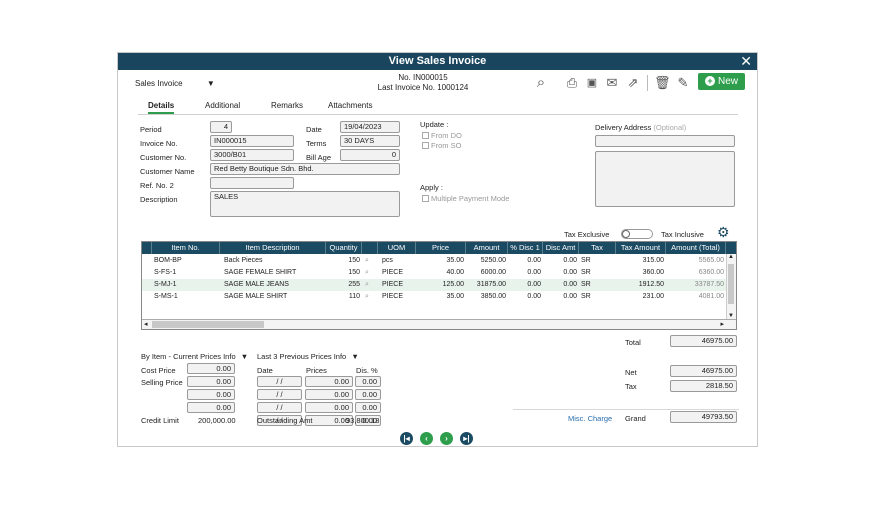 The height and width of the screenshot is (525, 876). What do you see at coordinates (723, 232) in the screenshot?
I see `settings-gear-icon: ⚙` at bounding box center [723, 232].